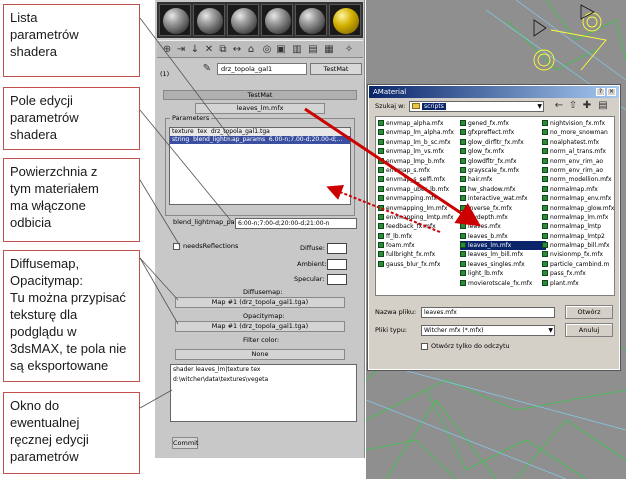 The image size is (626, 479). Describe the element at coordinates (421, 142) in the screenshot. I see `file-item: envmap_lm_b_sc.mfx` at that location.